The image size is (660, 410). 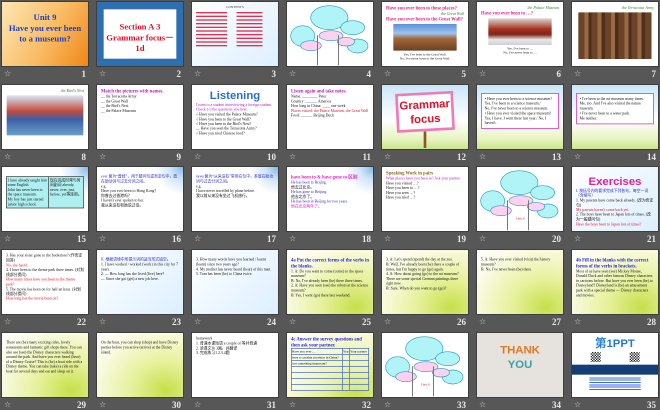 What do you see at coordinates (634, 356) in the screenshot?
I see `qr-code` at bounding box center [634, 356].